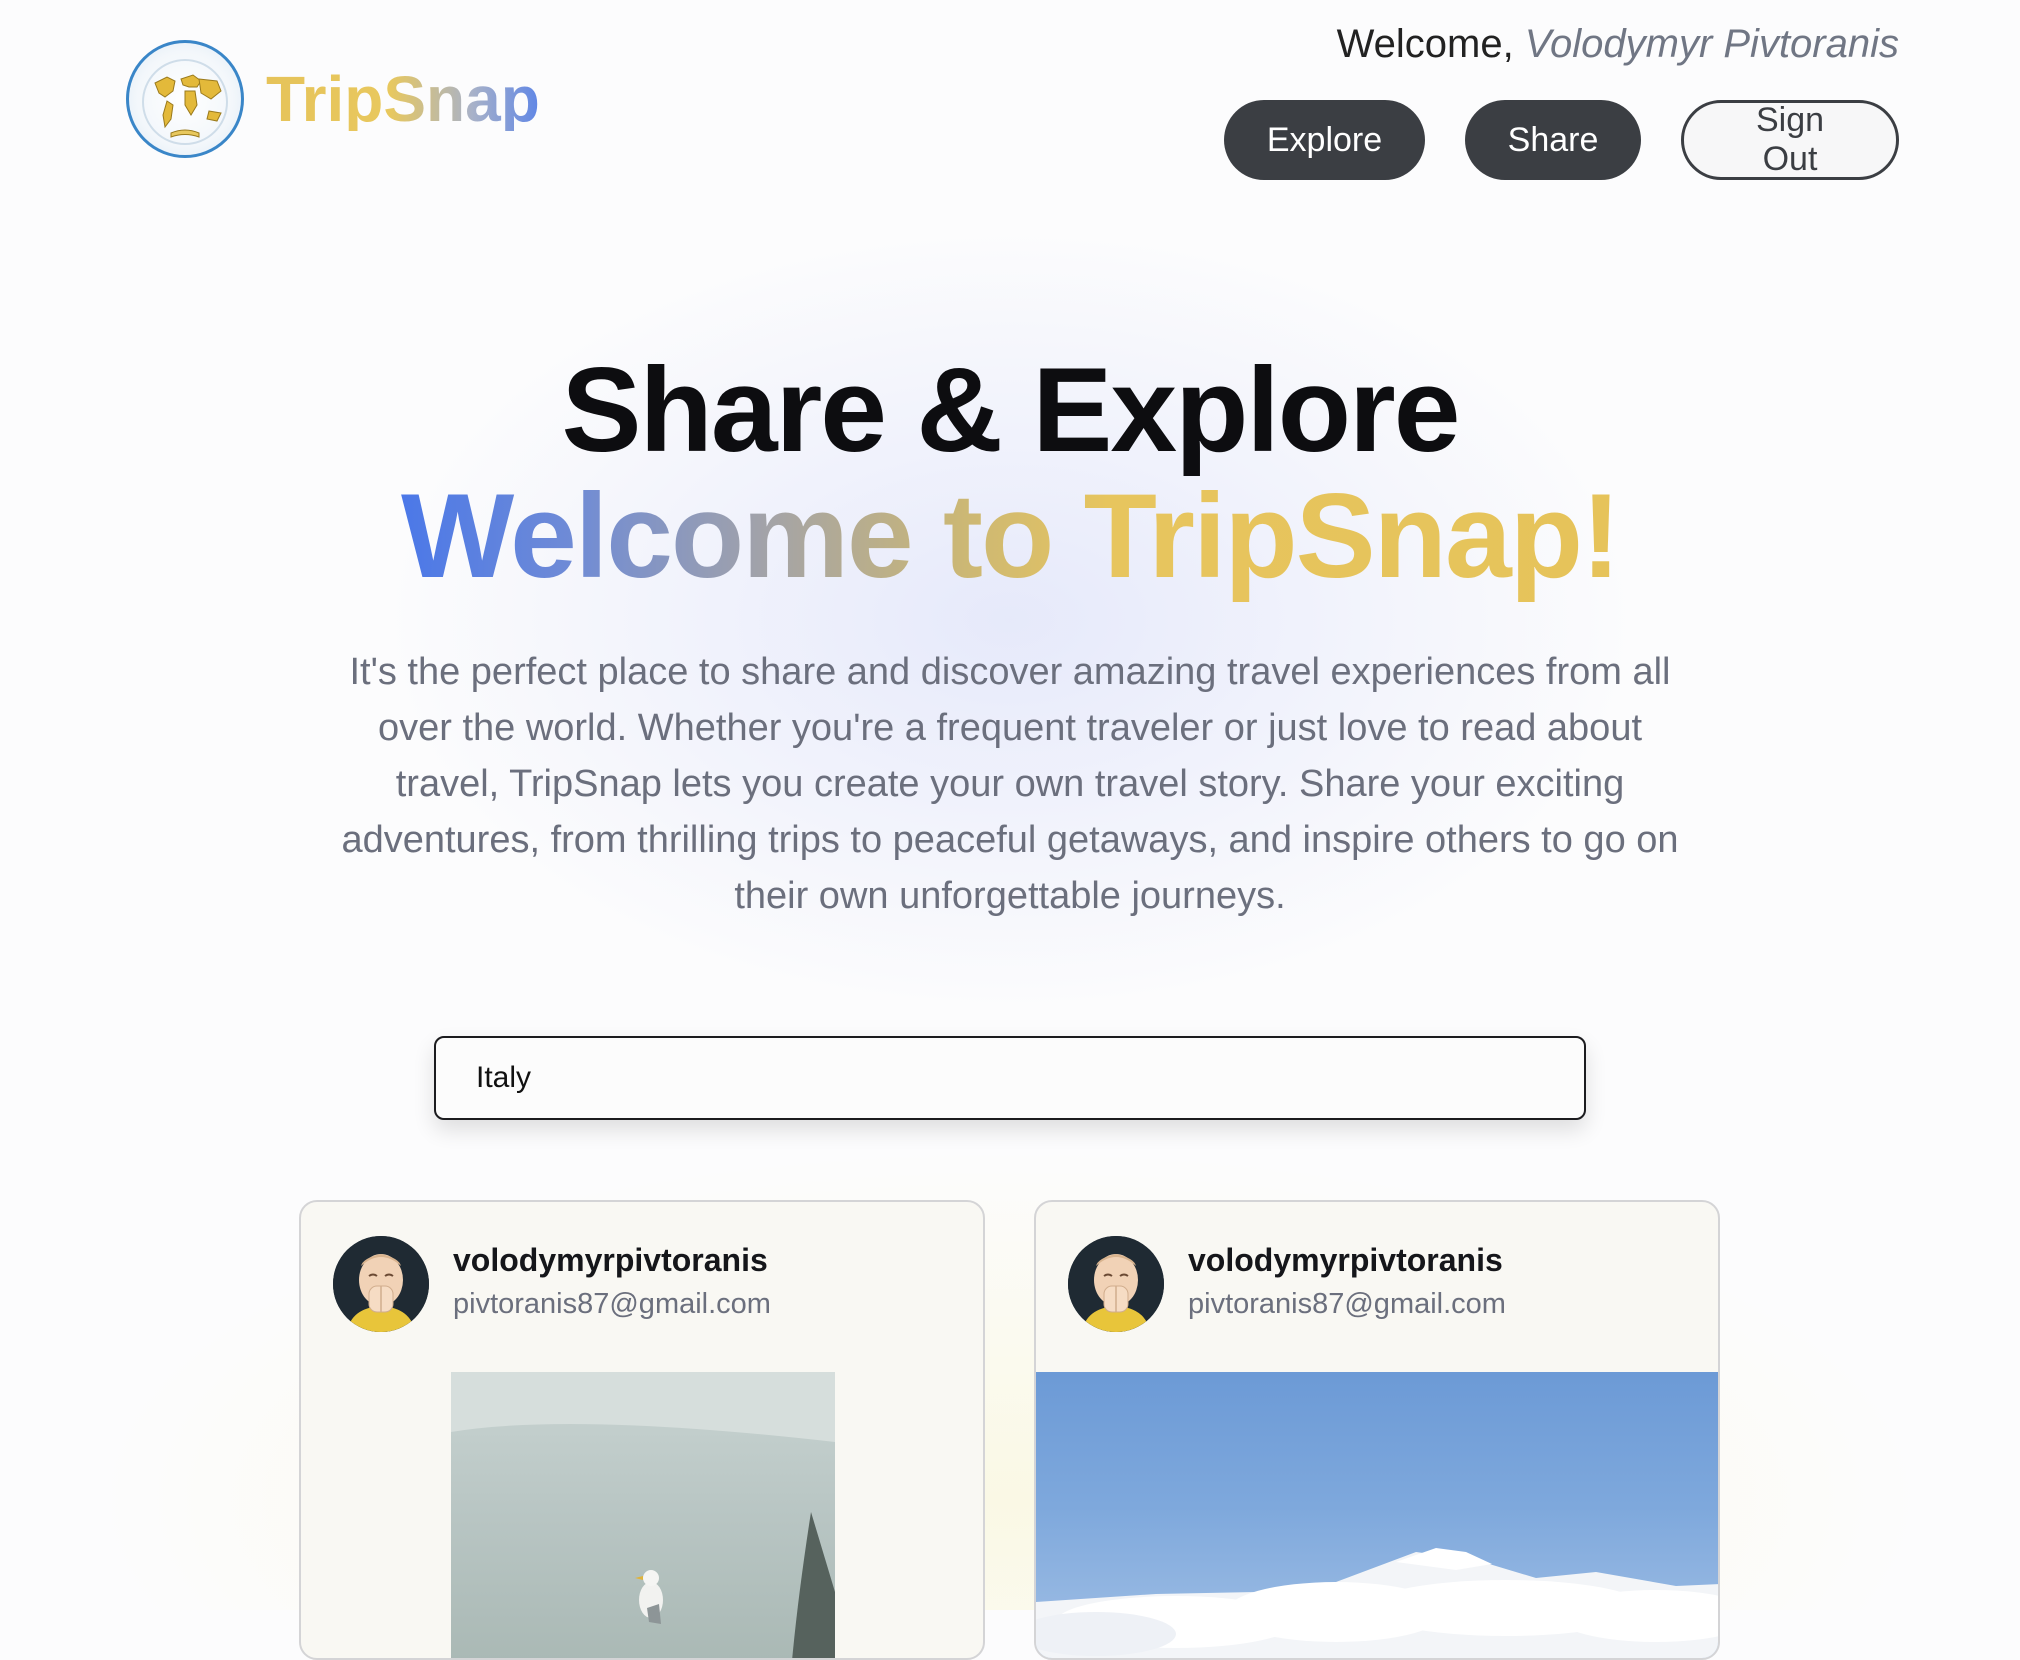 The image size is (2020, 1660). What do you see at coordinates (1010, 410) in the screenshot?
I see `hero-title: Share & Explore` at bounding box center [1010, 410].